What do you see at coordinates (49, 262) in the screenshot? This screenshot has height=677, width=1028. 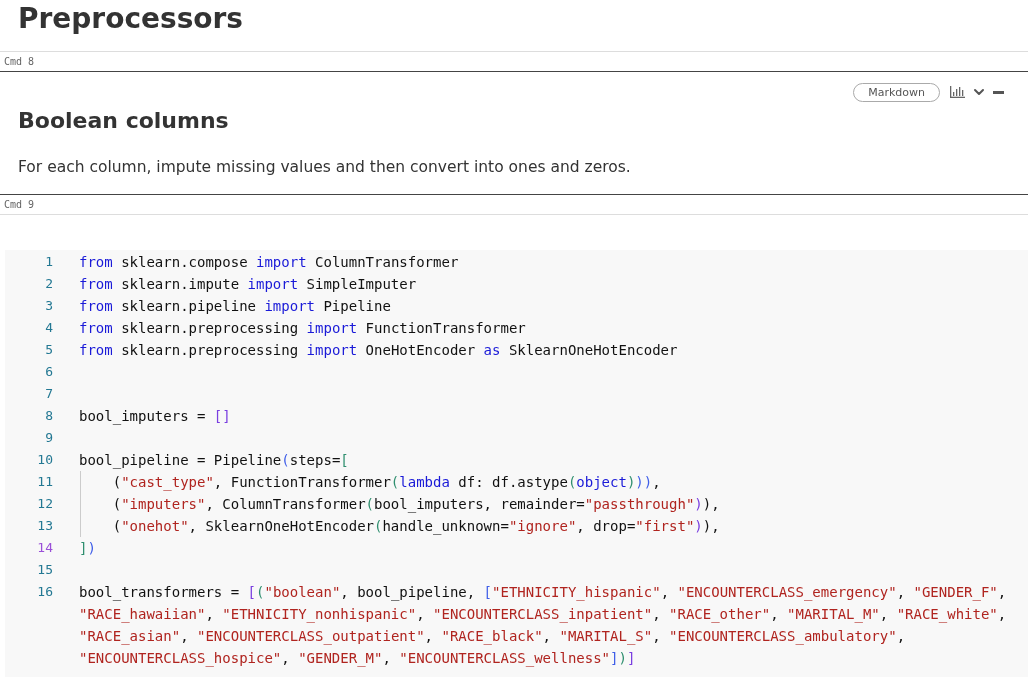 I see `line-number: 1` at bounding box center [49, 262].